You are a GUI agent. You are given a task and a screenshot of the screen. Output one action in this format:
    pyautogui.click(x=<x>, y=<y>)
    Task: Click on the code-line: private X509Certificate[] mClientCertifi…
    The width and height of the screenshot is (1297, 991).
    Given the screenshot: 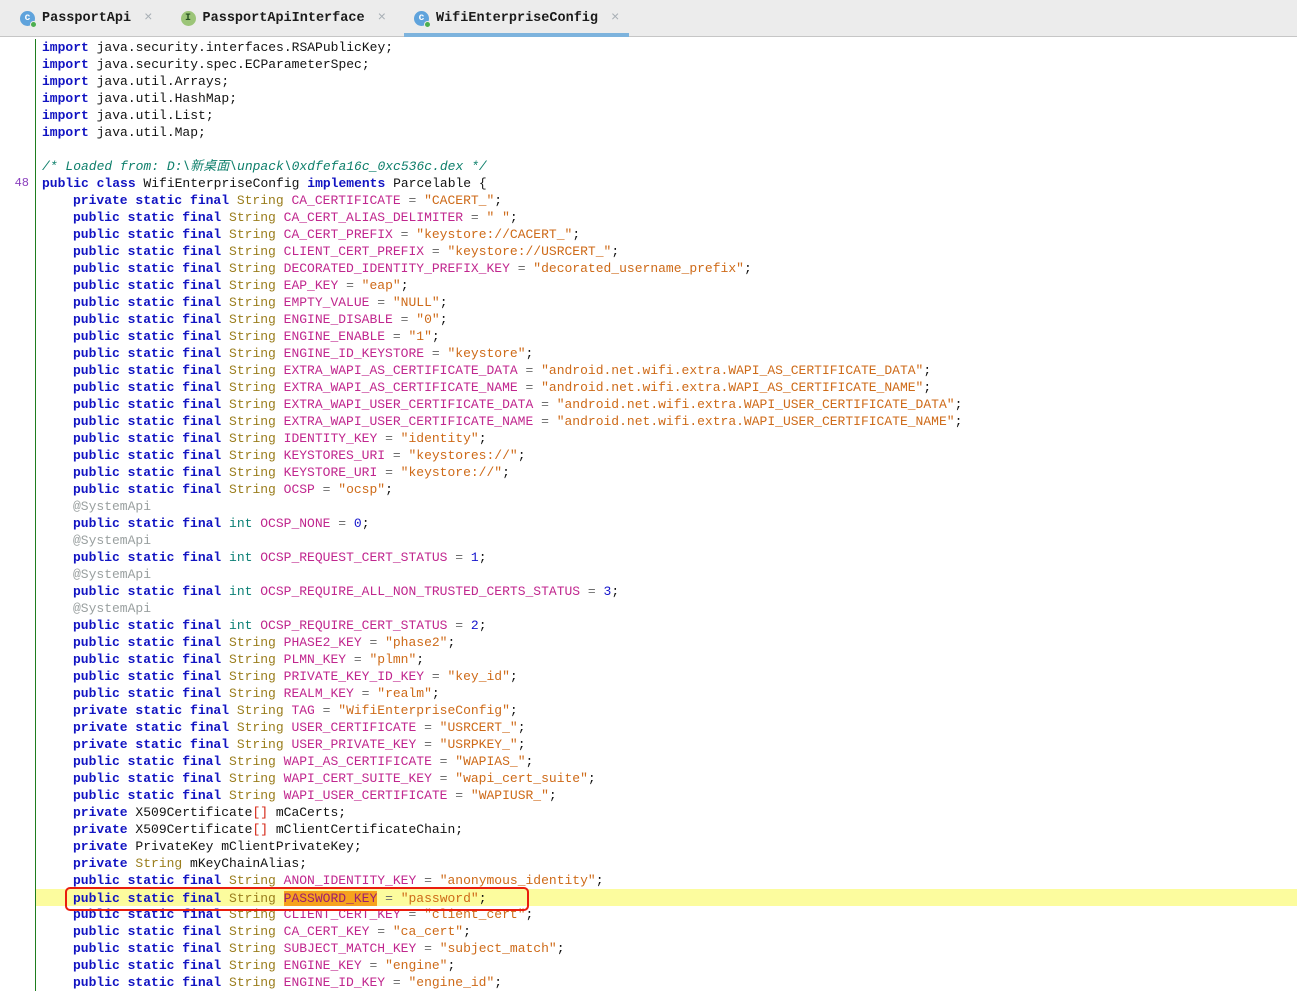 What is the action you would take?
    pyautogui.click(x=648, y=829)
    